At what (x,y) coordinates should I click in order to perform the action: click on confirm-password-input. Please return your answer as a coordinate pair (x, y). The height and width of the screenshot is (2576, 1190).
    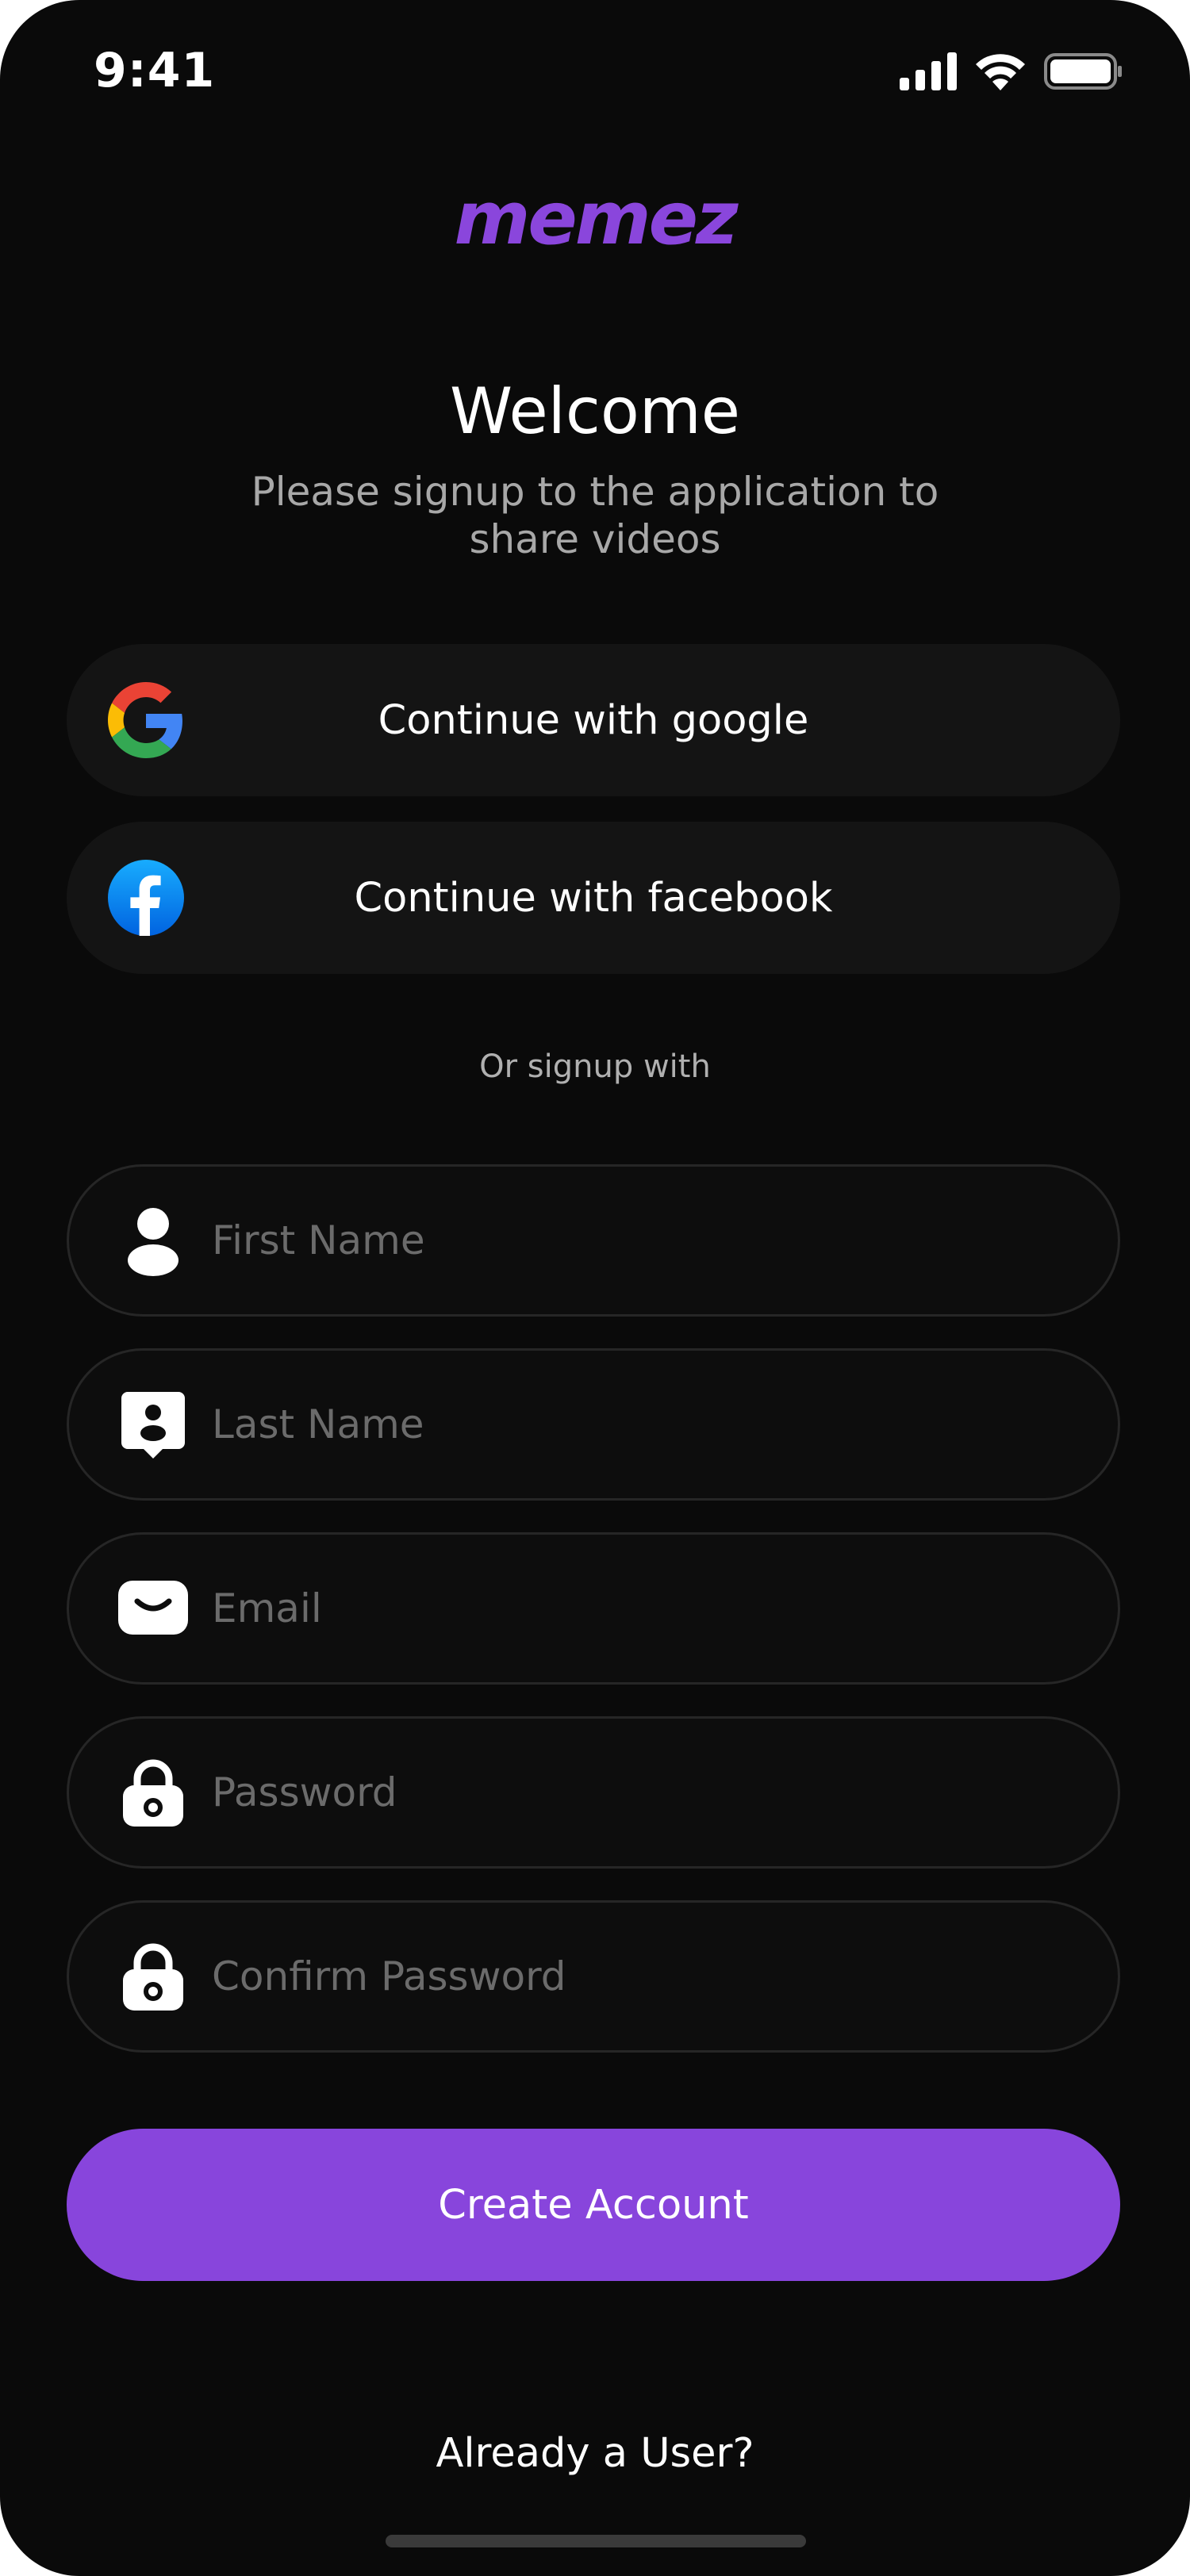
    Looking at the image, I should click on (640, 1977).